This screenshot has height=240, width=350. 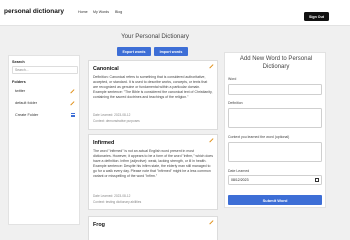 I want to click on context-textarea, so click(x=275, y=152).